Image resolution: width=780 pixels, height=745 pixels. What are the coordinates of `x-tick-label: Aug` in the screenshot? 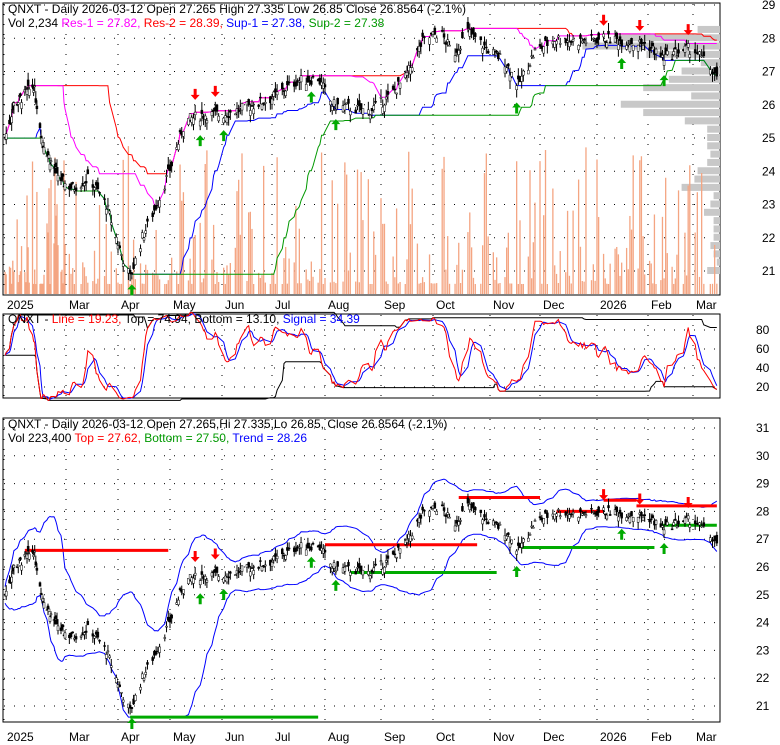 It's located at (338, 305).